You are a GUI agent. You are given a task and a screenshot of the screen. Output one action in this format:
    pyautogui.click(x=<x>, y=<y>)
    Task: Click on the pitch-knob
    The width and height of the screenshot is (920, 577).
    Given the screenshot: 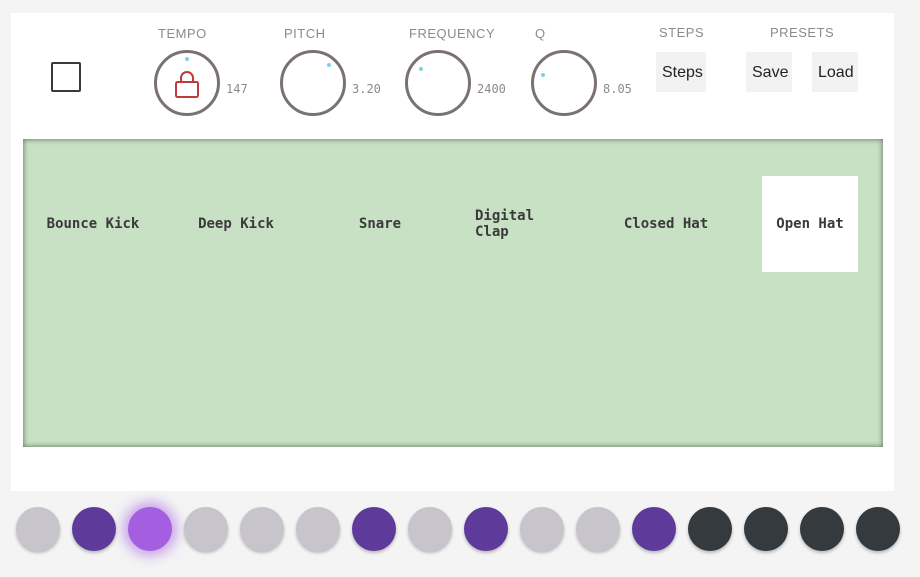 What is the action you would take?
    pyautogui.click(x=313, y=83)
    